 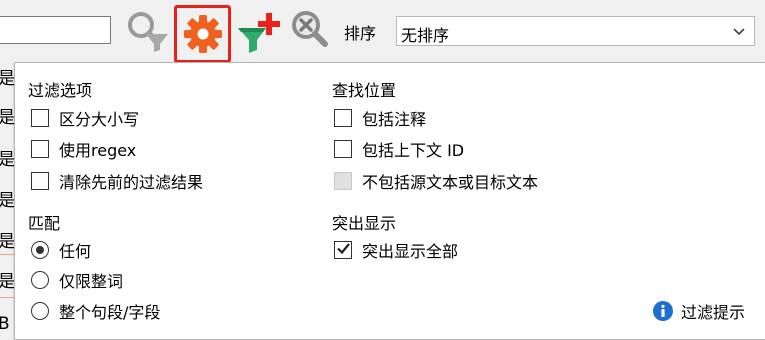 What do you see at coordinates (312, 32) in the screenshot?
I see `clear-filter-icon` at bounding box center [312, 32].